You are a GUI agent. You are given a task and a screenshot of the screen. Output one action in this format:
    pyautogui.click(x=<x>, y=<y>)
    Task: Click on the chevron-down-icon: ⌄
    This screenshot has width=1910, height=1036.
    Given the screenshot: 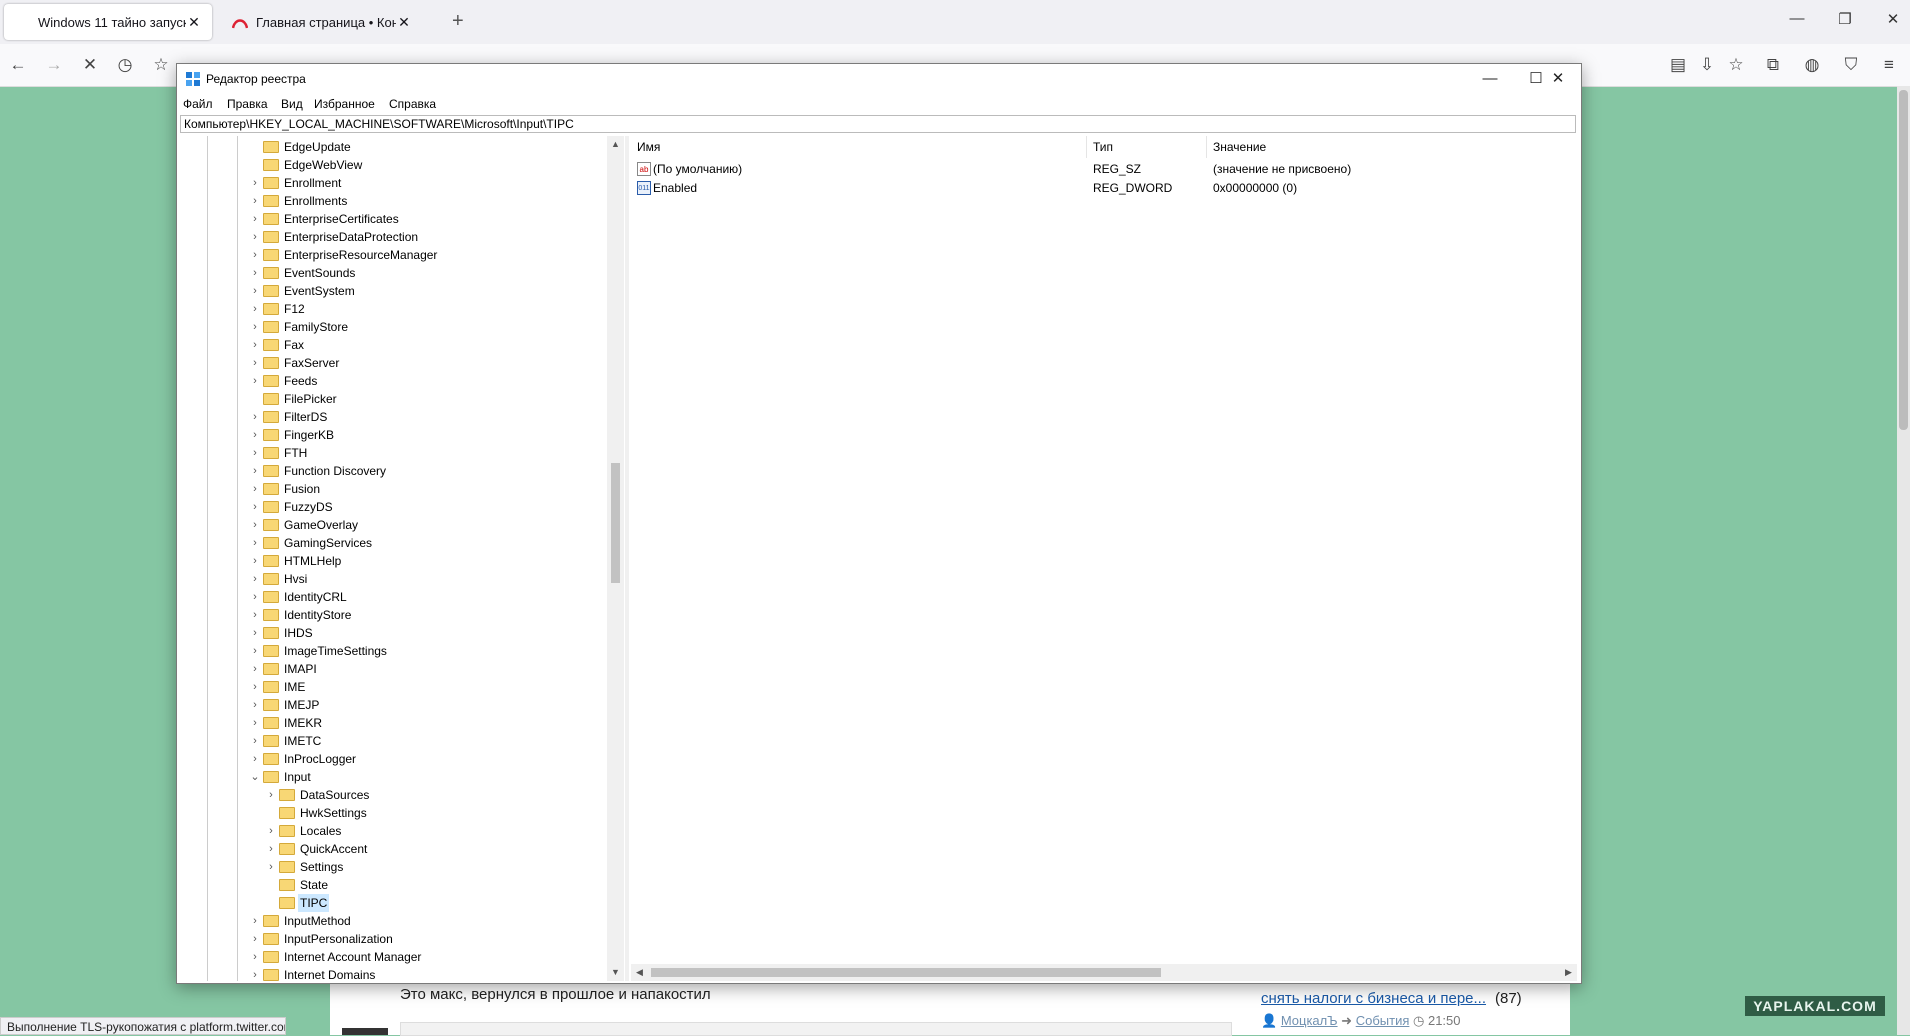 What is the action you would take?
    pyautogui.click(x=255, y=777)
    